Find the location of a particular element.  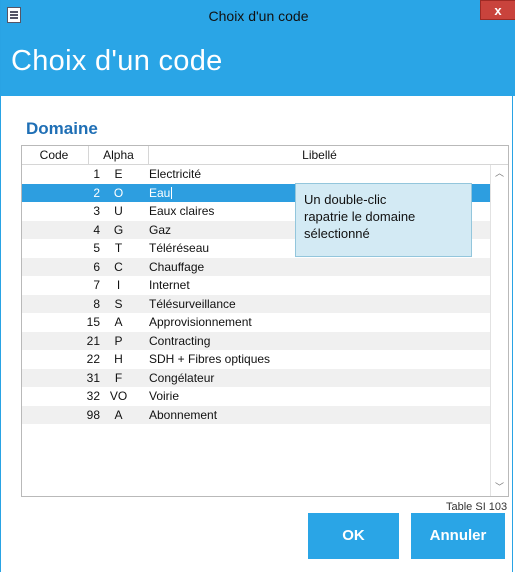

cell-alpha: U is located at coordinates (118, 211).